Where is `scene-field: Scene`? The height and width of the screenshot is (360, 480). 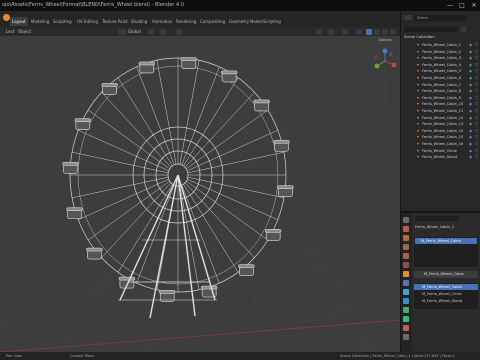 scene-field: Scene is located at coordinates (440, 18).